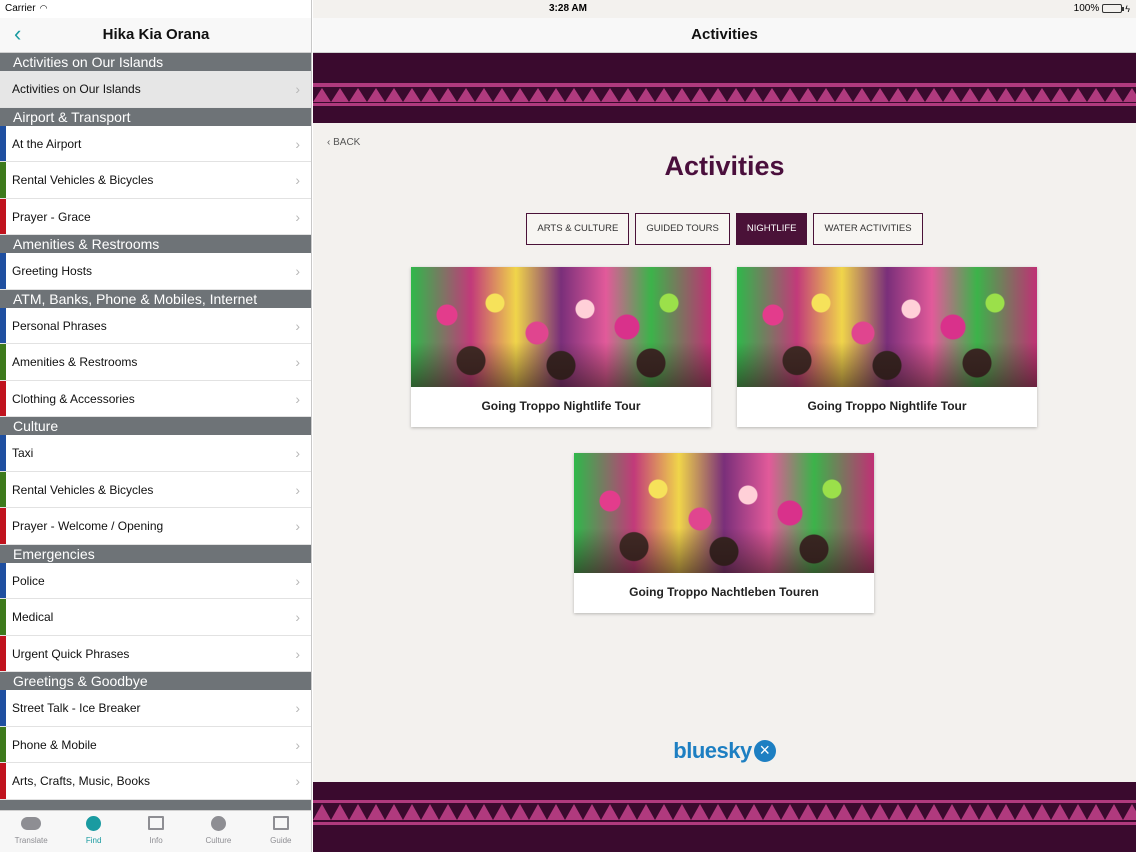  What do you see at coordinates (31, 826) in the screenshot?
I see `speech-bubble-icon` at bounding box center [31, 826].